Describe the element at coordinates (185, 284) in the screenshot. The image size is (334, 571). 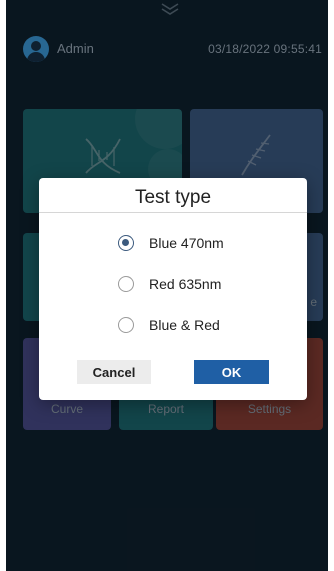
I see `option-label: Red 635nm` at that location.